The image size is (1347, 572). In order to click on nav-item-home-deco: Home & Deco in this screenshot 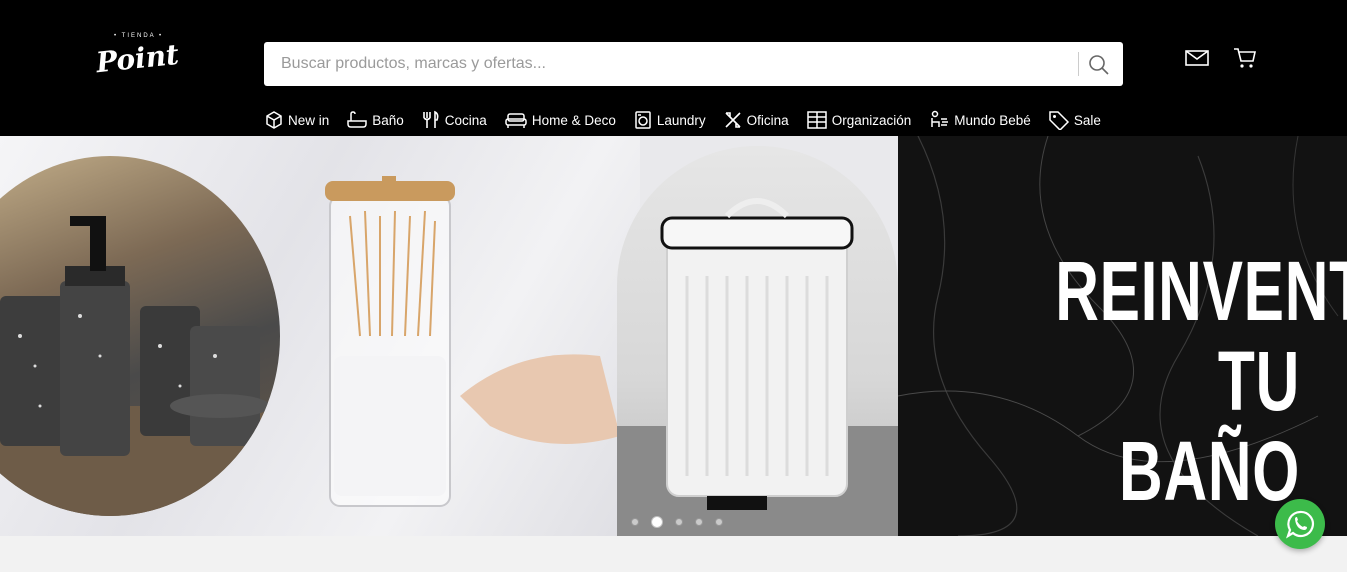, I will do `click(560, 120)`.